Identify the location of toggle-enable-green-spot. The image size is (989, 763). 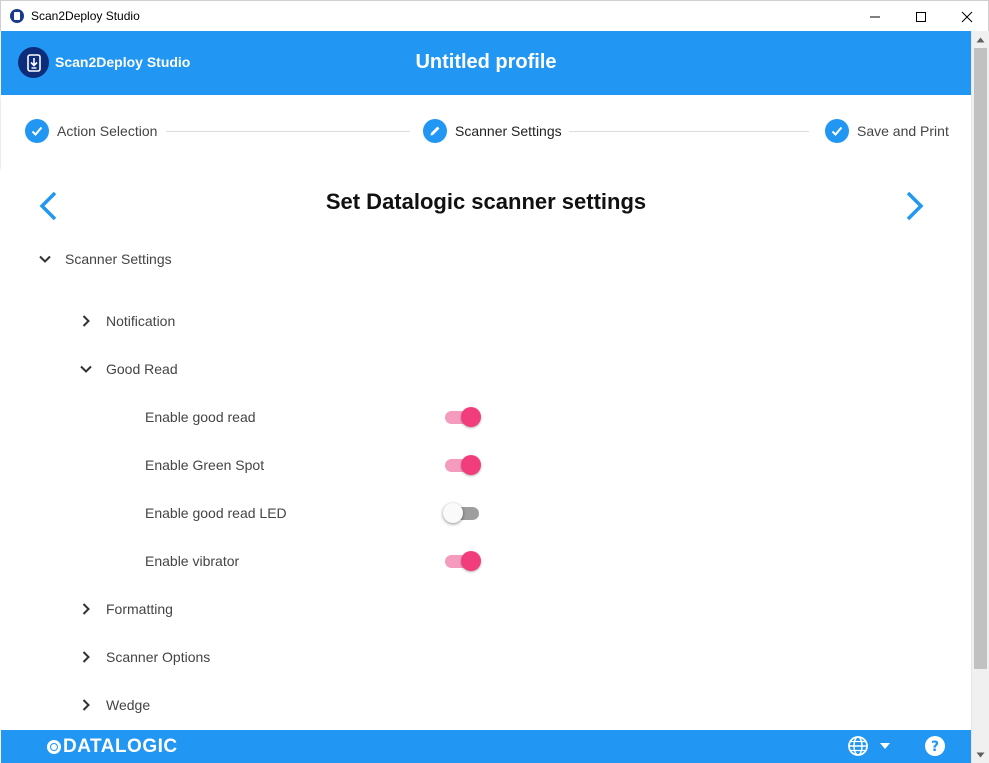
(462, 465).